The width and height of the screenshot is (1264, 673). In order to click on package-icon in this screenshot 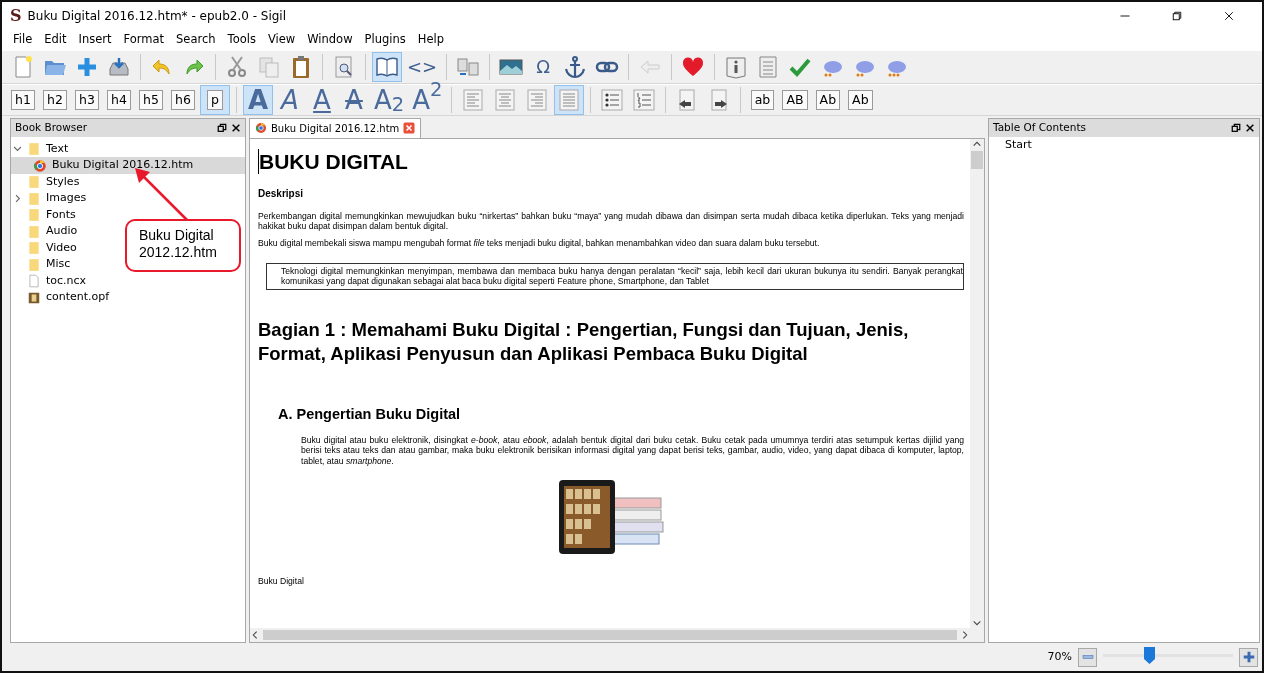, I will do `click(34, 297)`.